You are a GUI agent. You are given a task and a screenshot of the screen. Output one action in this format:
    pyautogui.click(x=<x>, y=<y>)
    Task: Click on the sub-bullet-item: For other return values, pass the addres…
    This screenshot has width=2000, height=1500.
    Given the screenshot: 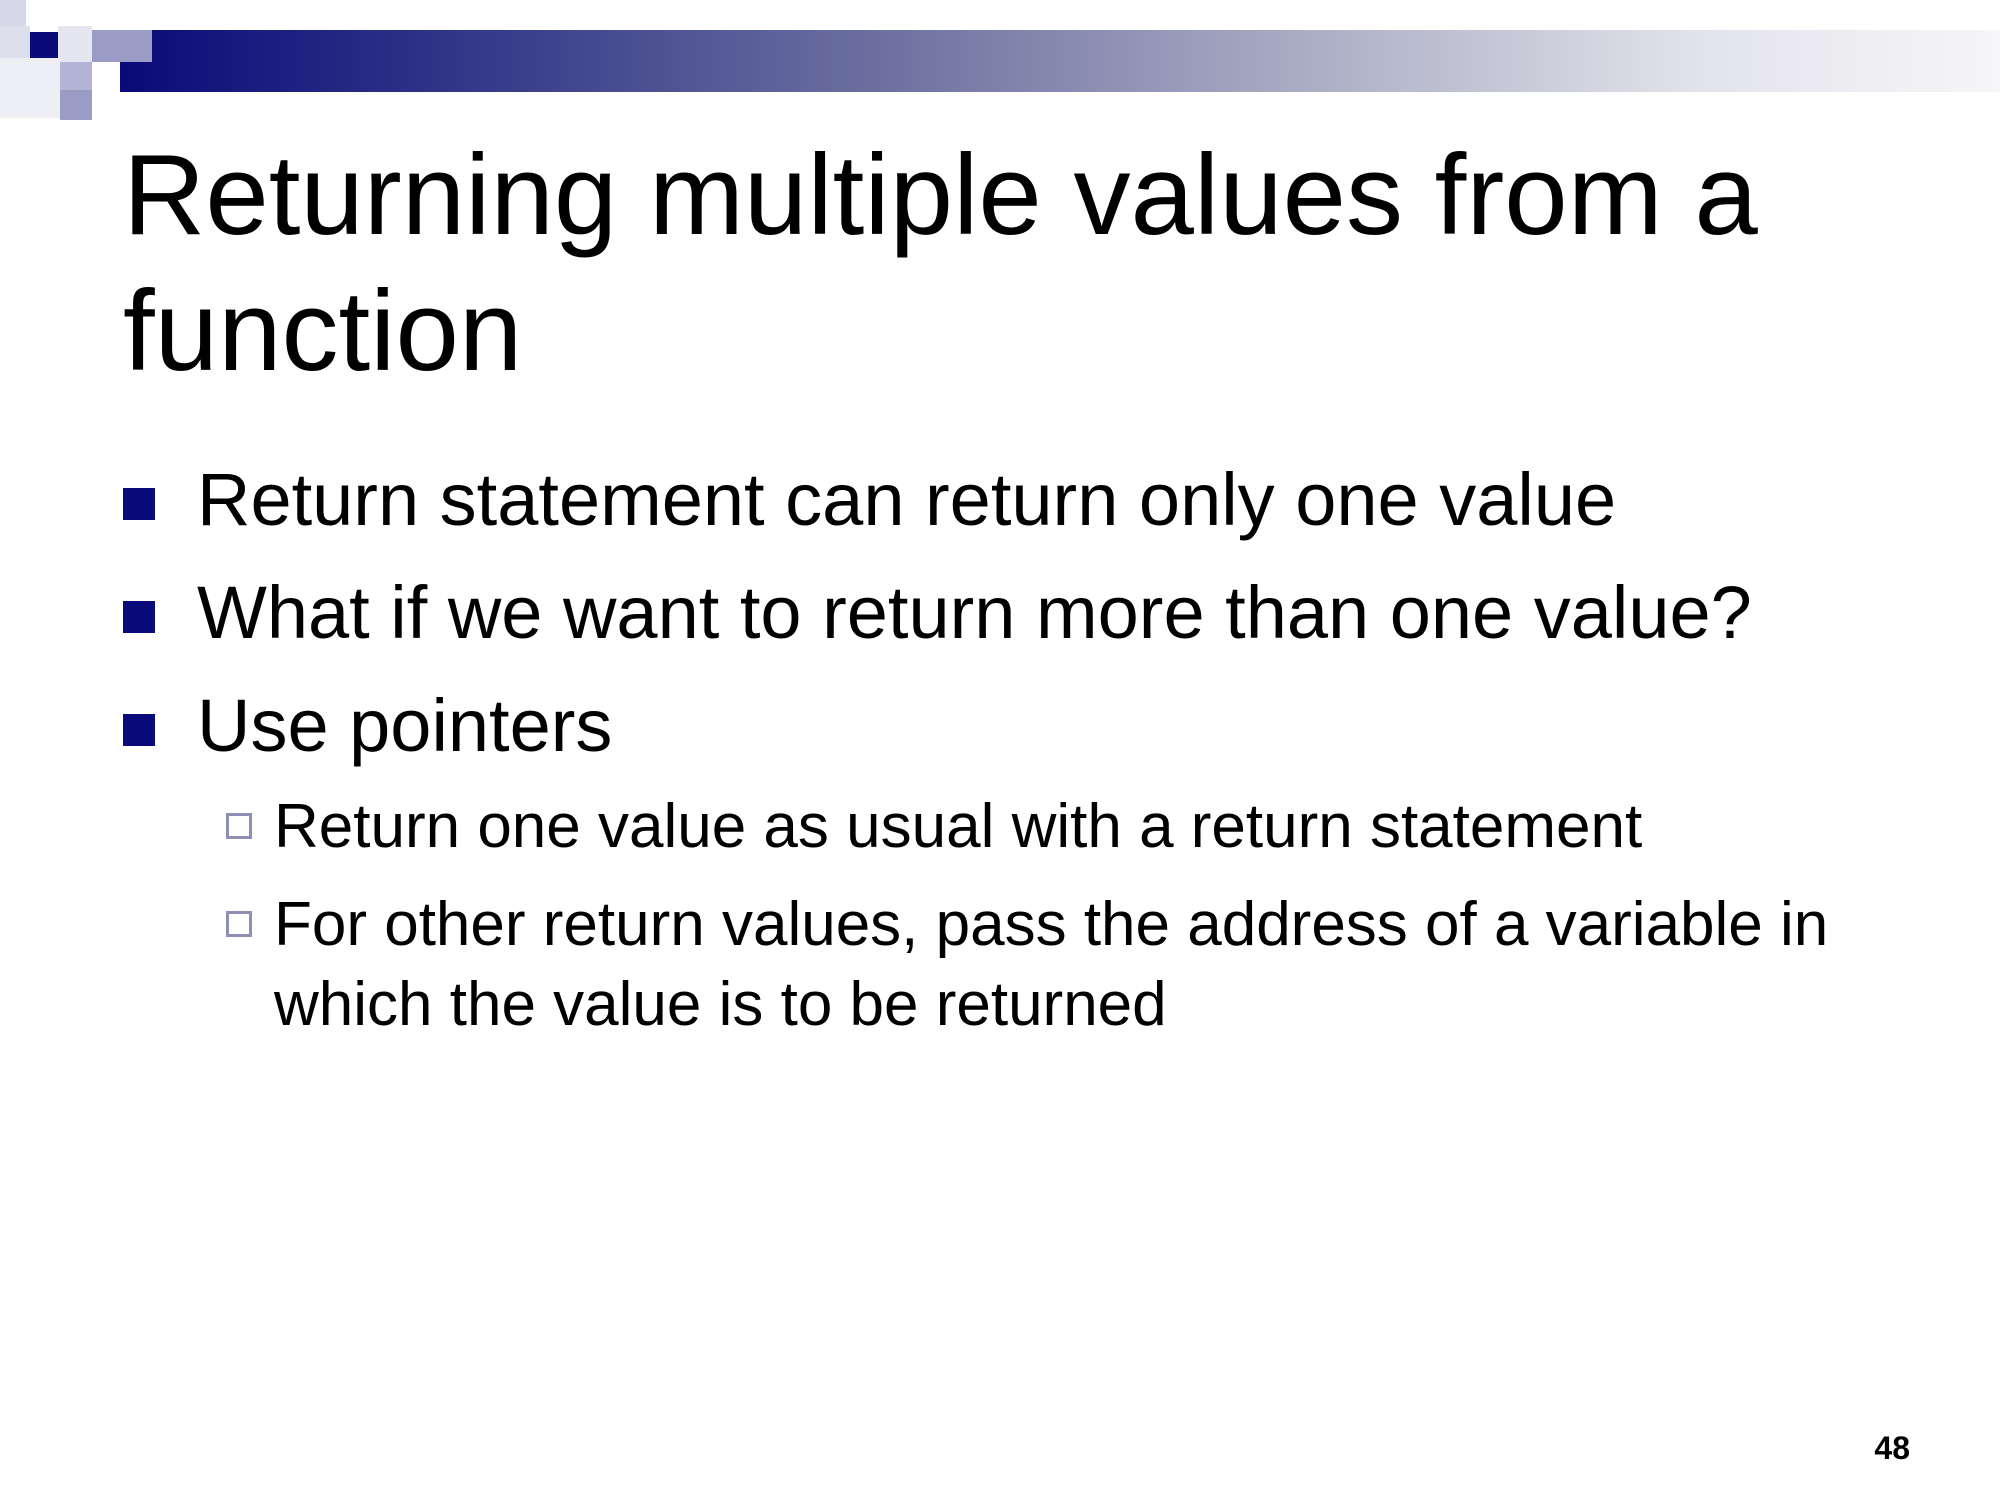 What is the action you would take?
    pyautogui.click(x=1066, y=965)
    